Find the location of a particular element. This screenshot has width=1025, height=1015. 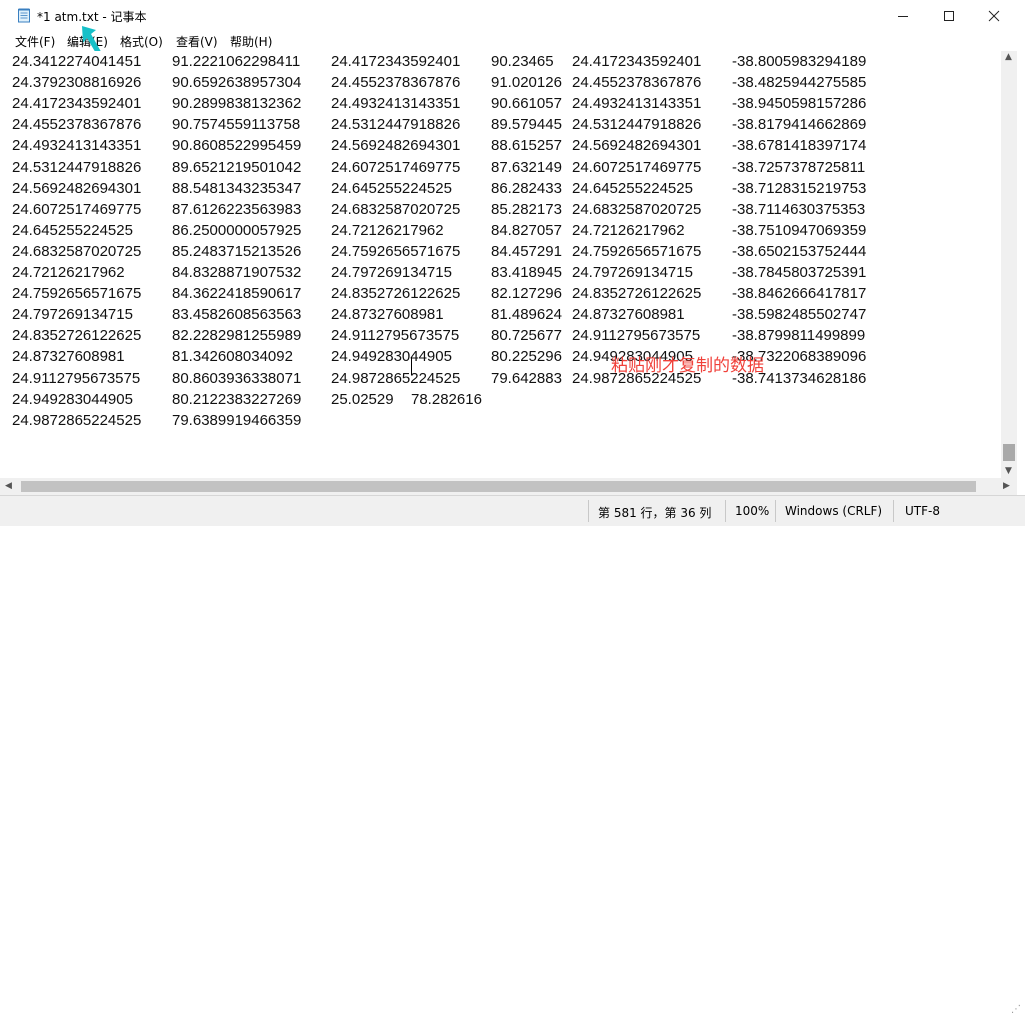

text-value: 90.8608522995459 is located at coordinates (237, 146).